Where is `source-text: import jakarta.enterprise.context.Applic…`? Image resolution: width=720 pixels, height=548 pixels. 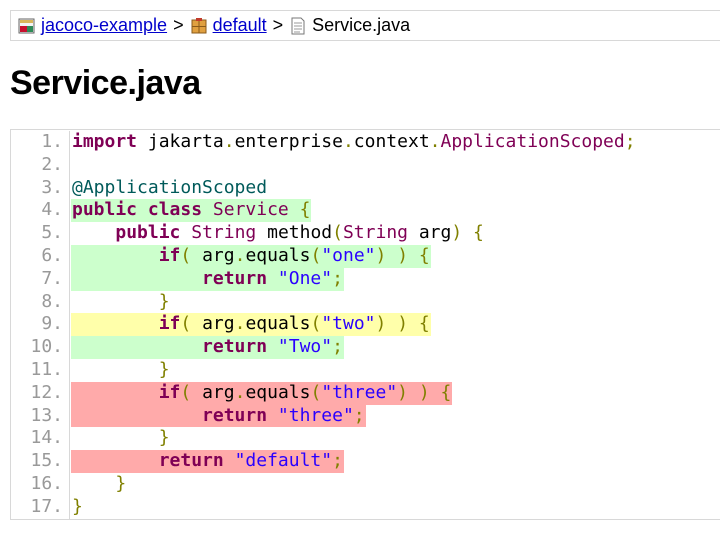
source-text: import jakarta.enterprise.context.Applic… is located at coordinates (354, 142).